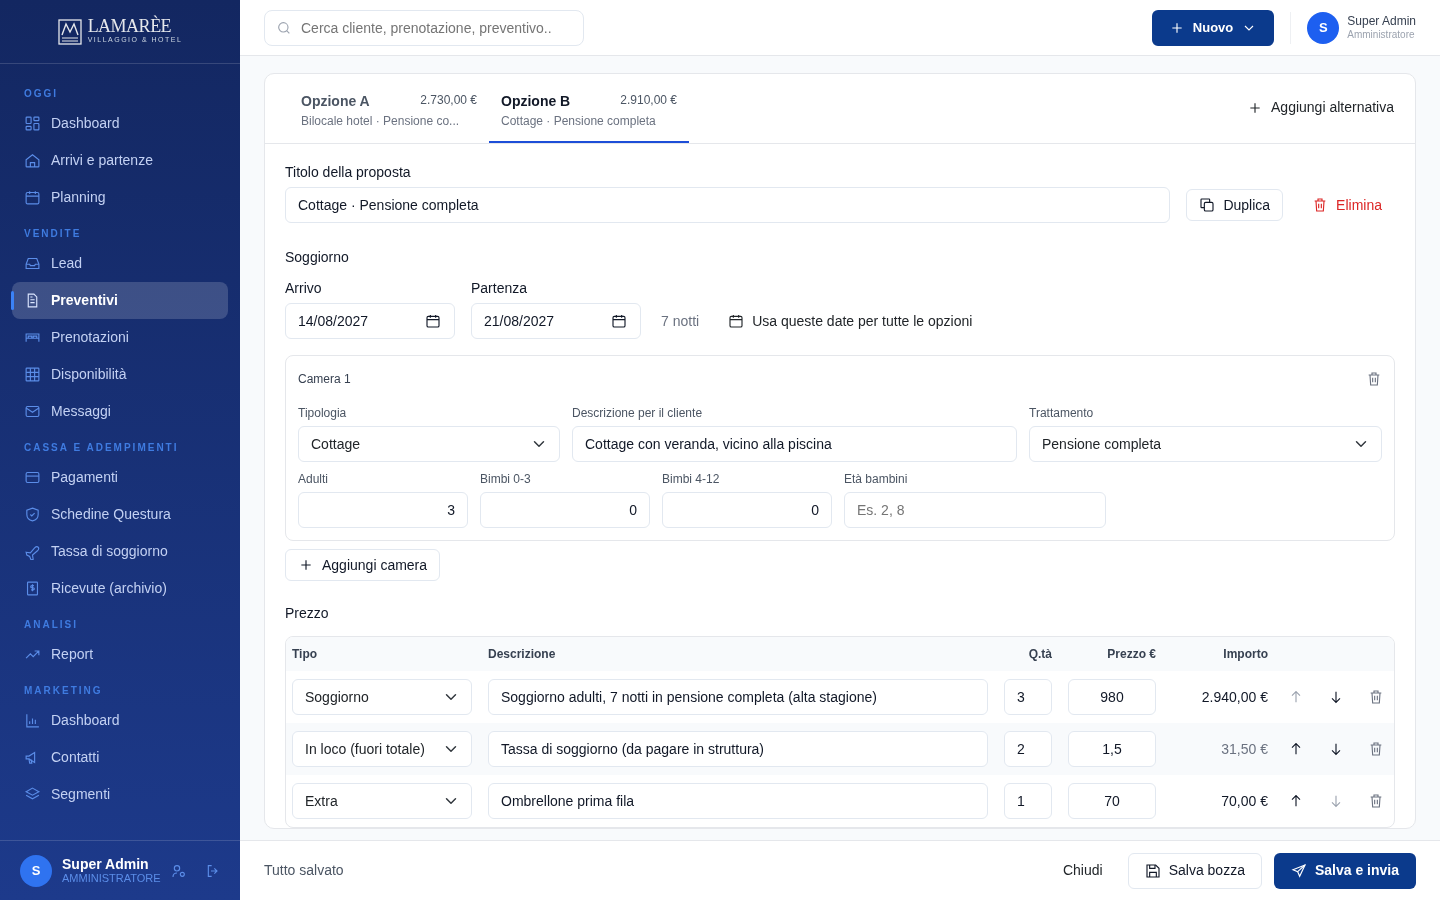  Describe the element at coordinates (120, 477) in the screenshot. I see `nav-item: Pagamenti` at that location.